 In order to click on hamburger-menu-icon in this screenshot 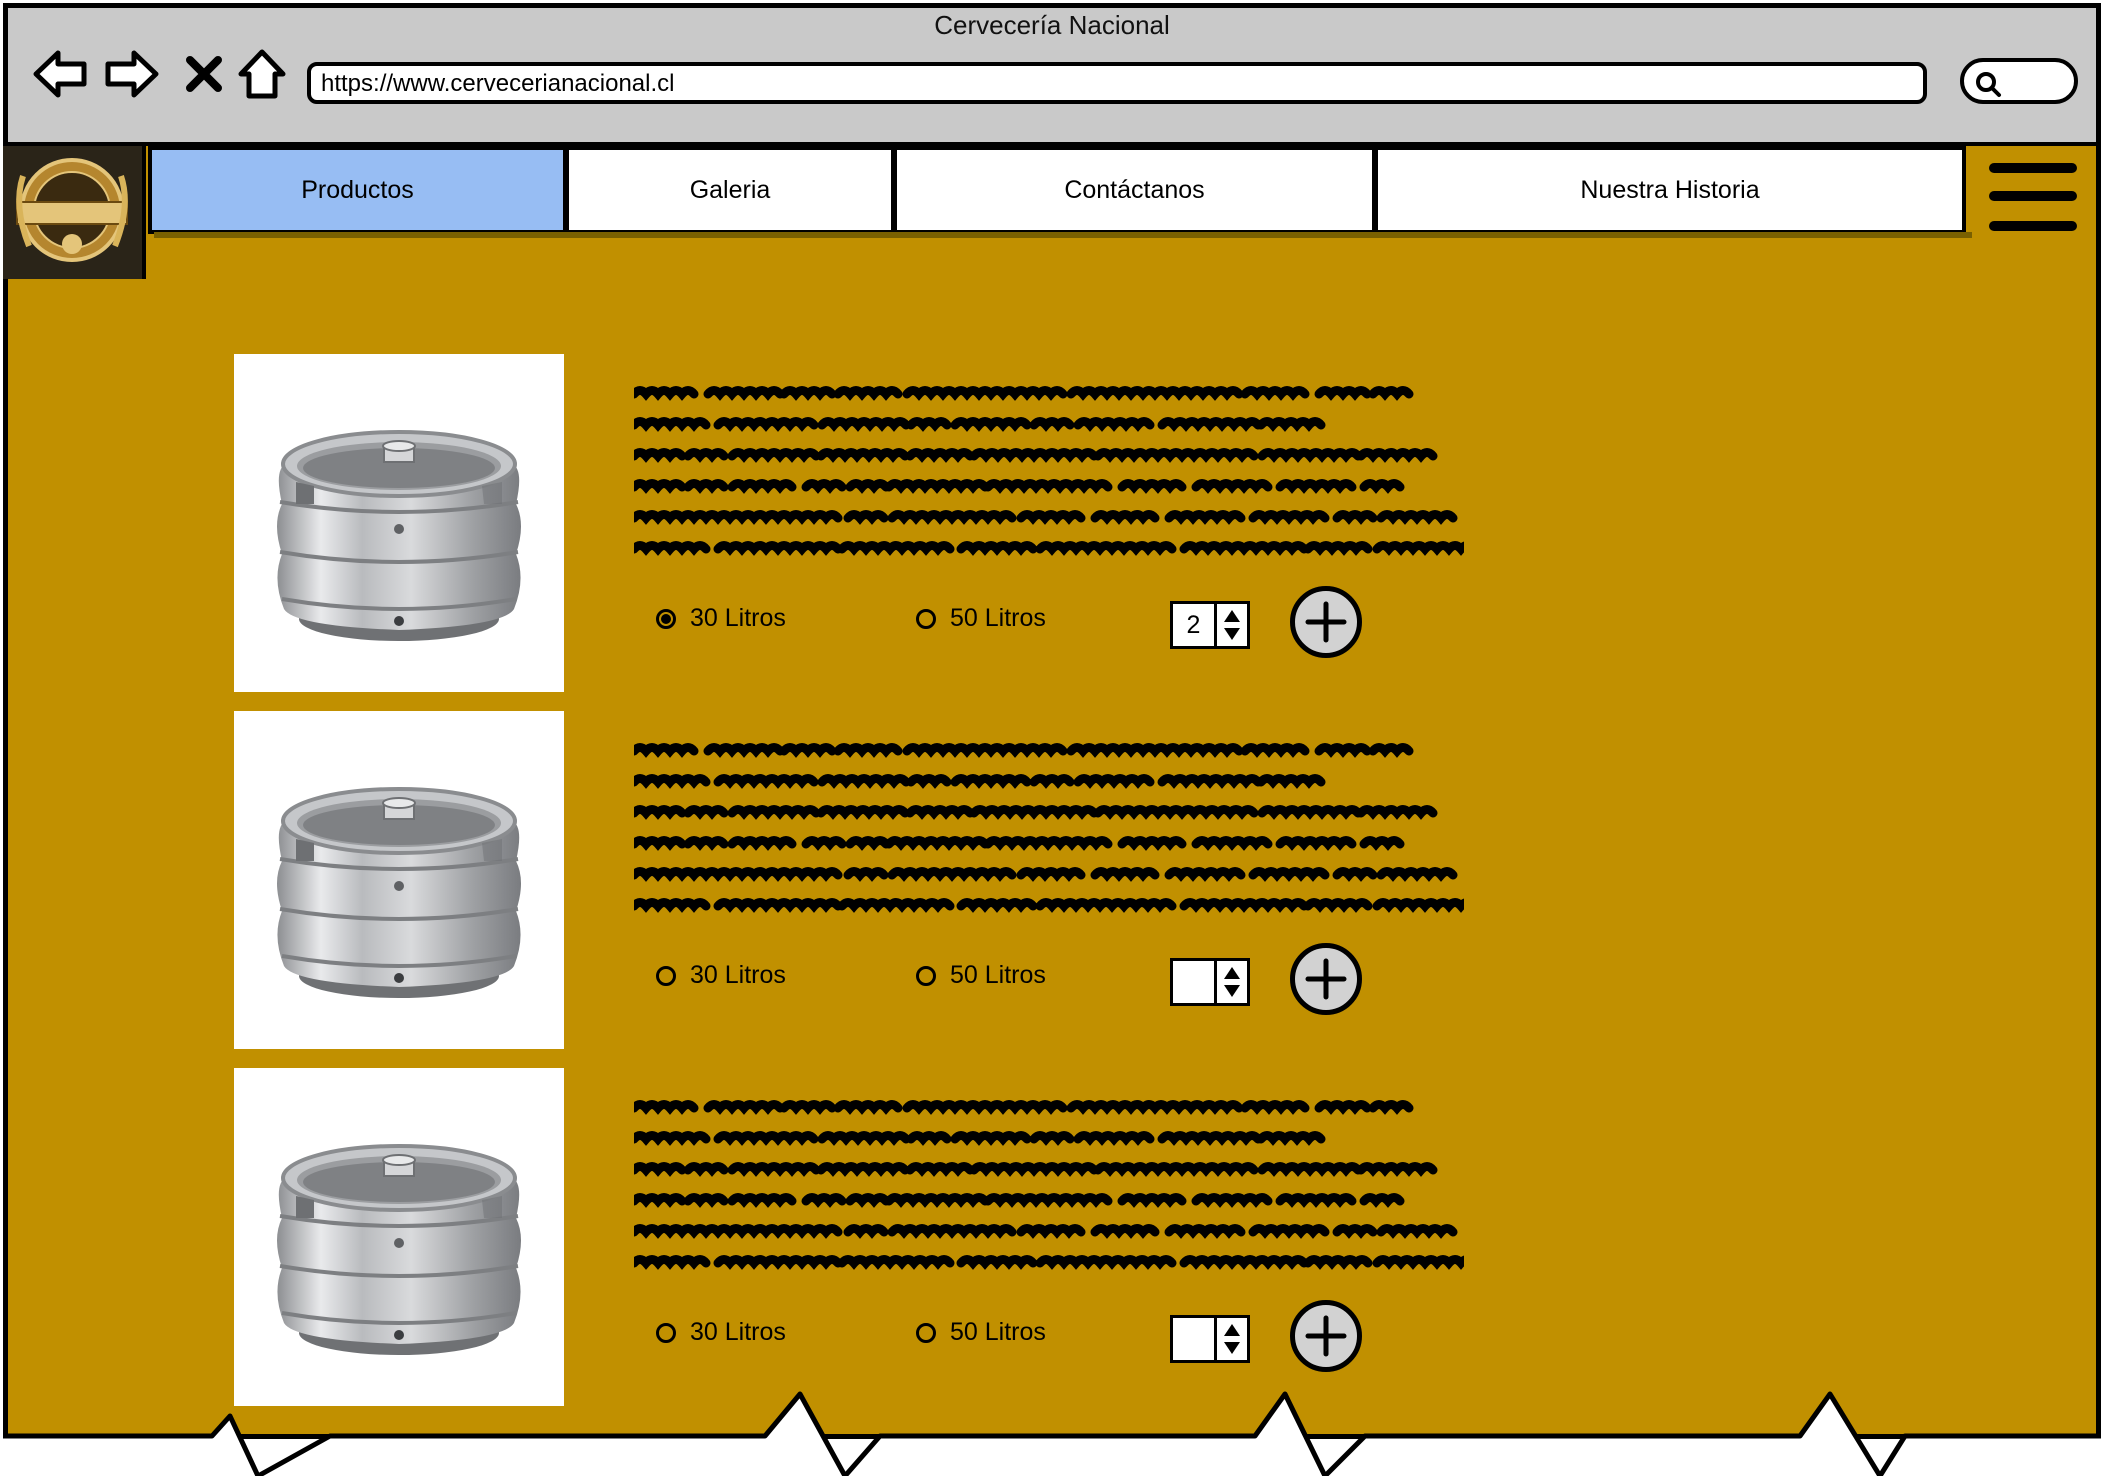, I will do `click(2033, 200)`.